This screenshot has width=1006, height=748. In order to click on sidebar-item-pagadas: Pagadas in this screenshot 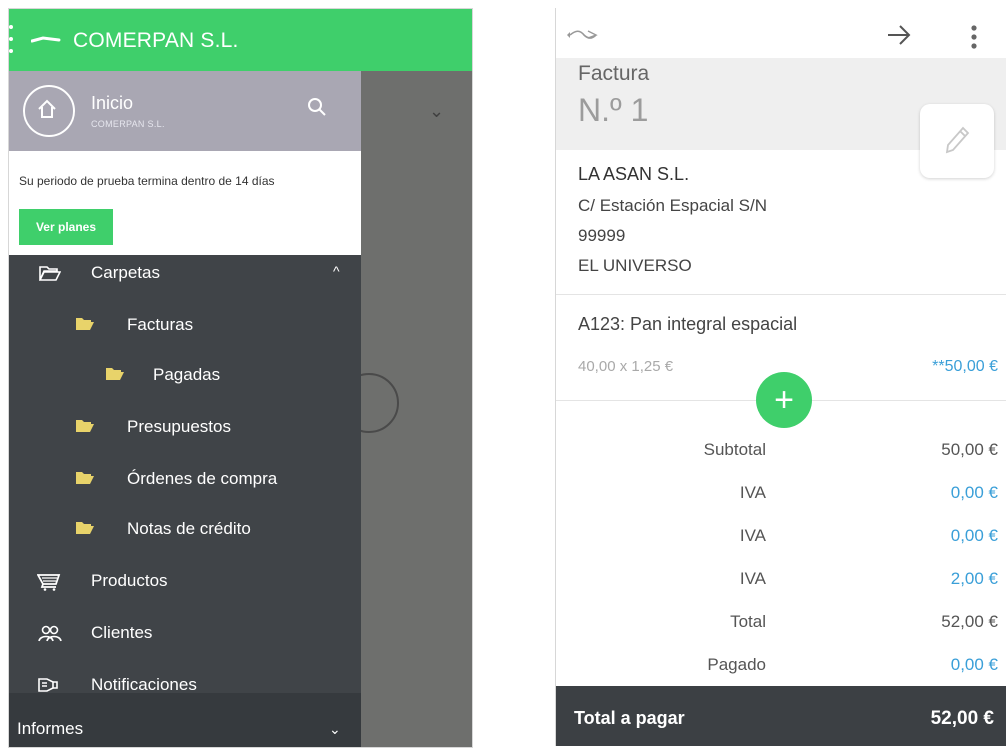, I will do `click(220, 377)`.